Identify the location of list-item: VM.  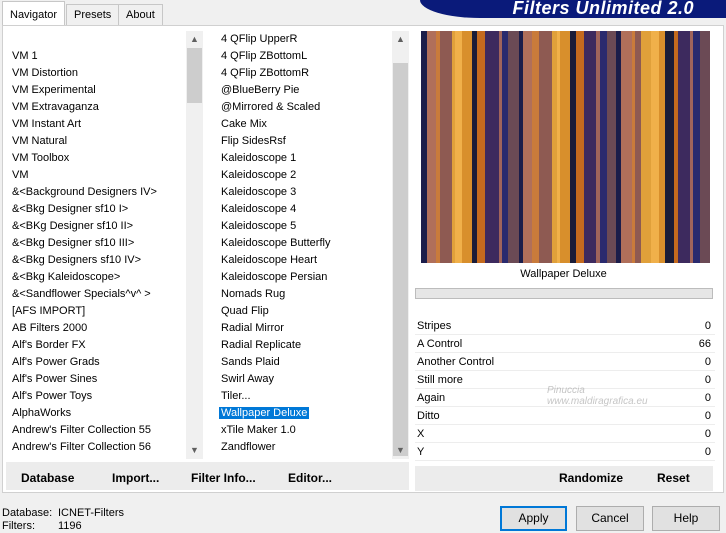
(20, 175).